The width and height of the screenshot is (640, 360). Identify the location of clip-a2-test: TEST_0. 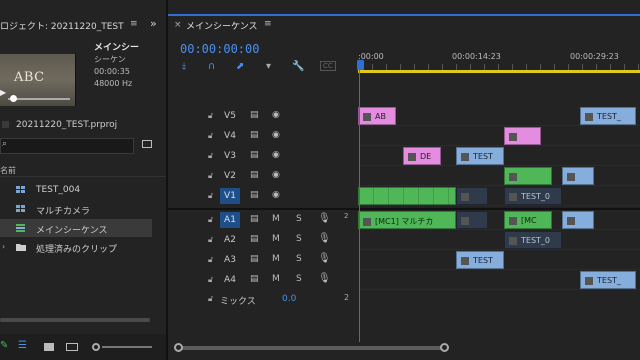
(533, 240).